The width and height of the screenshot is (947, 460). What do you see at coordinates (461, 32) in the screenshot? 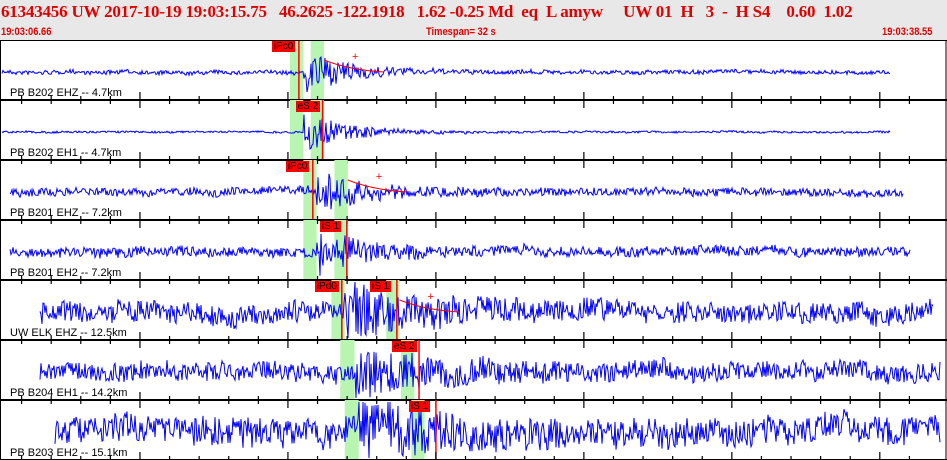
I see `timespan: Timespan= 32 s` at bounding box center [461, 32].